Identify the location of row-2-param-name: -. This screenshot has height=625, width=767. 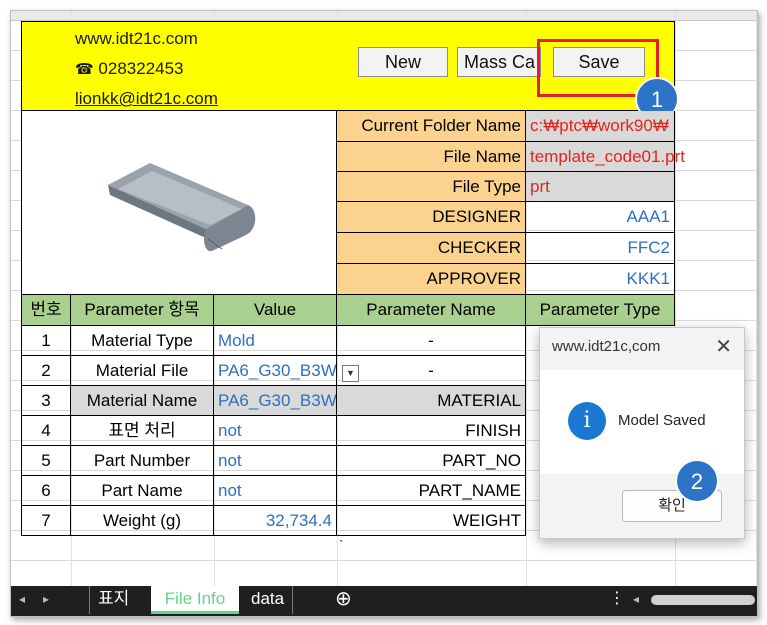
(431, 371).